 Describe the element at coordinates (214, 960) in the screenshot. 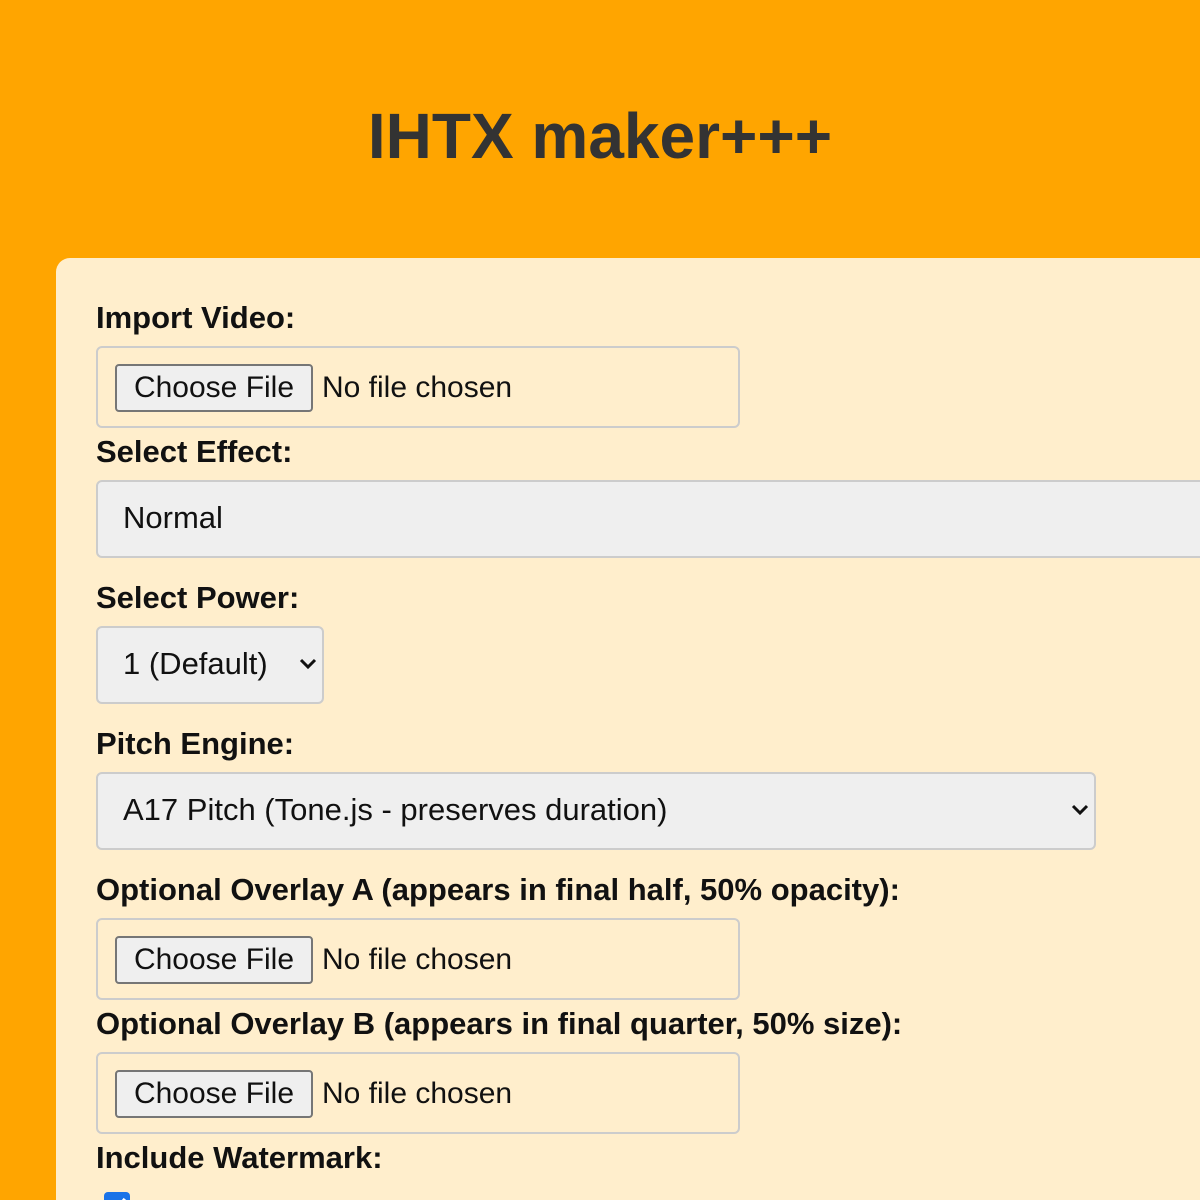

I see `overlay-a-choose-button: Choose File` at that location.